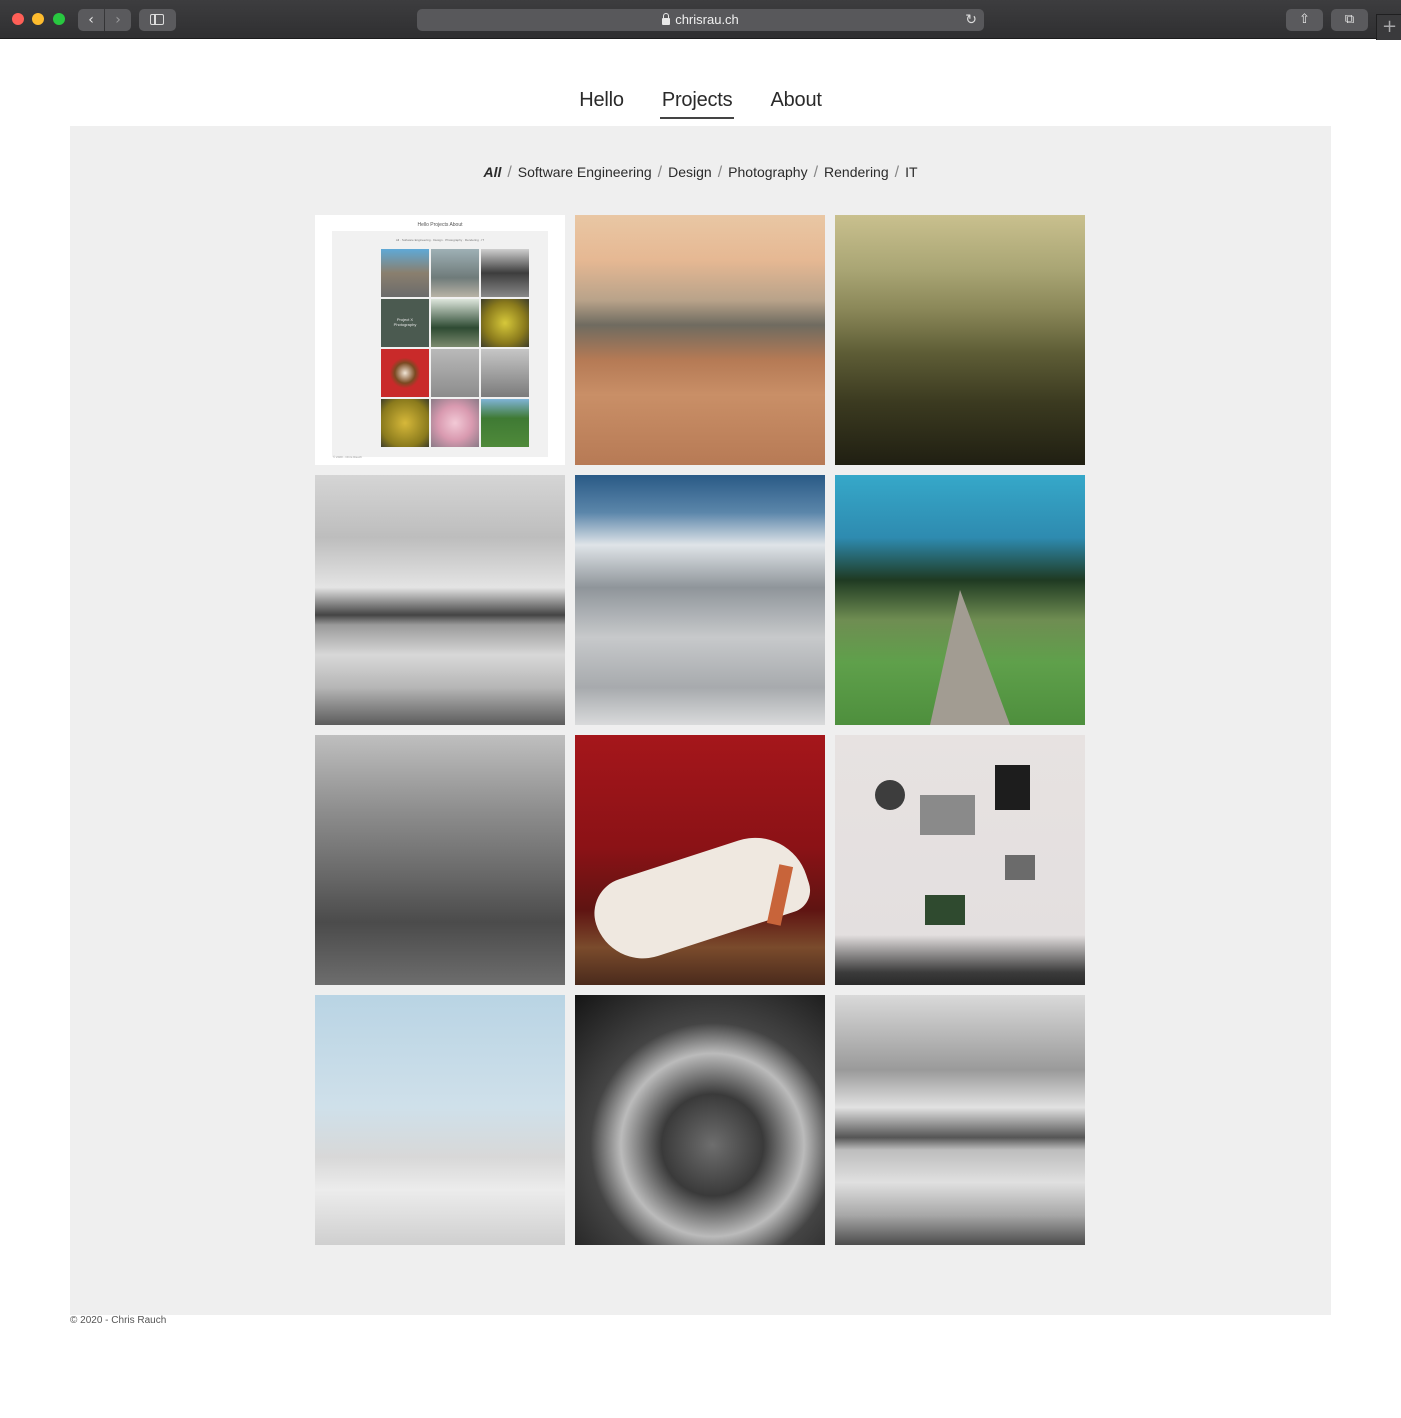 The image size is (1401, 1418). What do you see at coordinates (960, 860) in the screenshot?
I see `project-tile-camera-parts` at bounding box center [960, 860].